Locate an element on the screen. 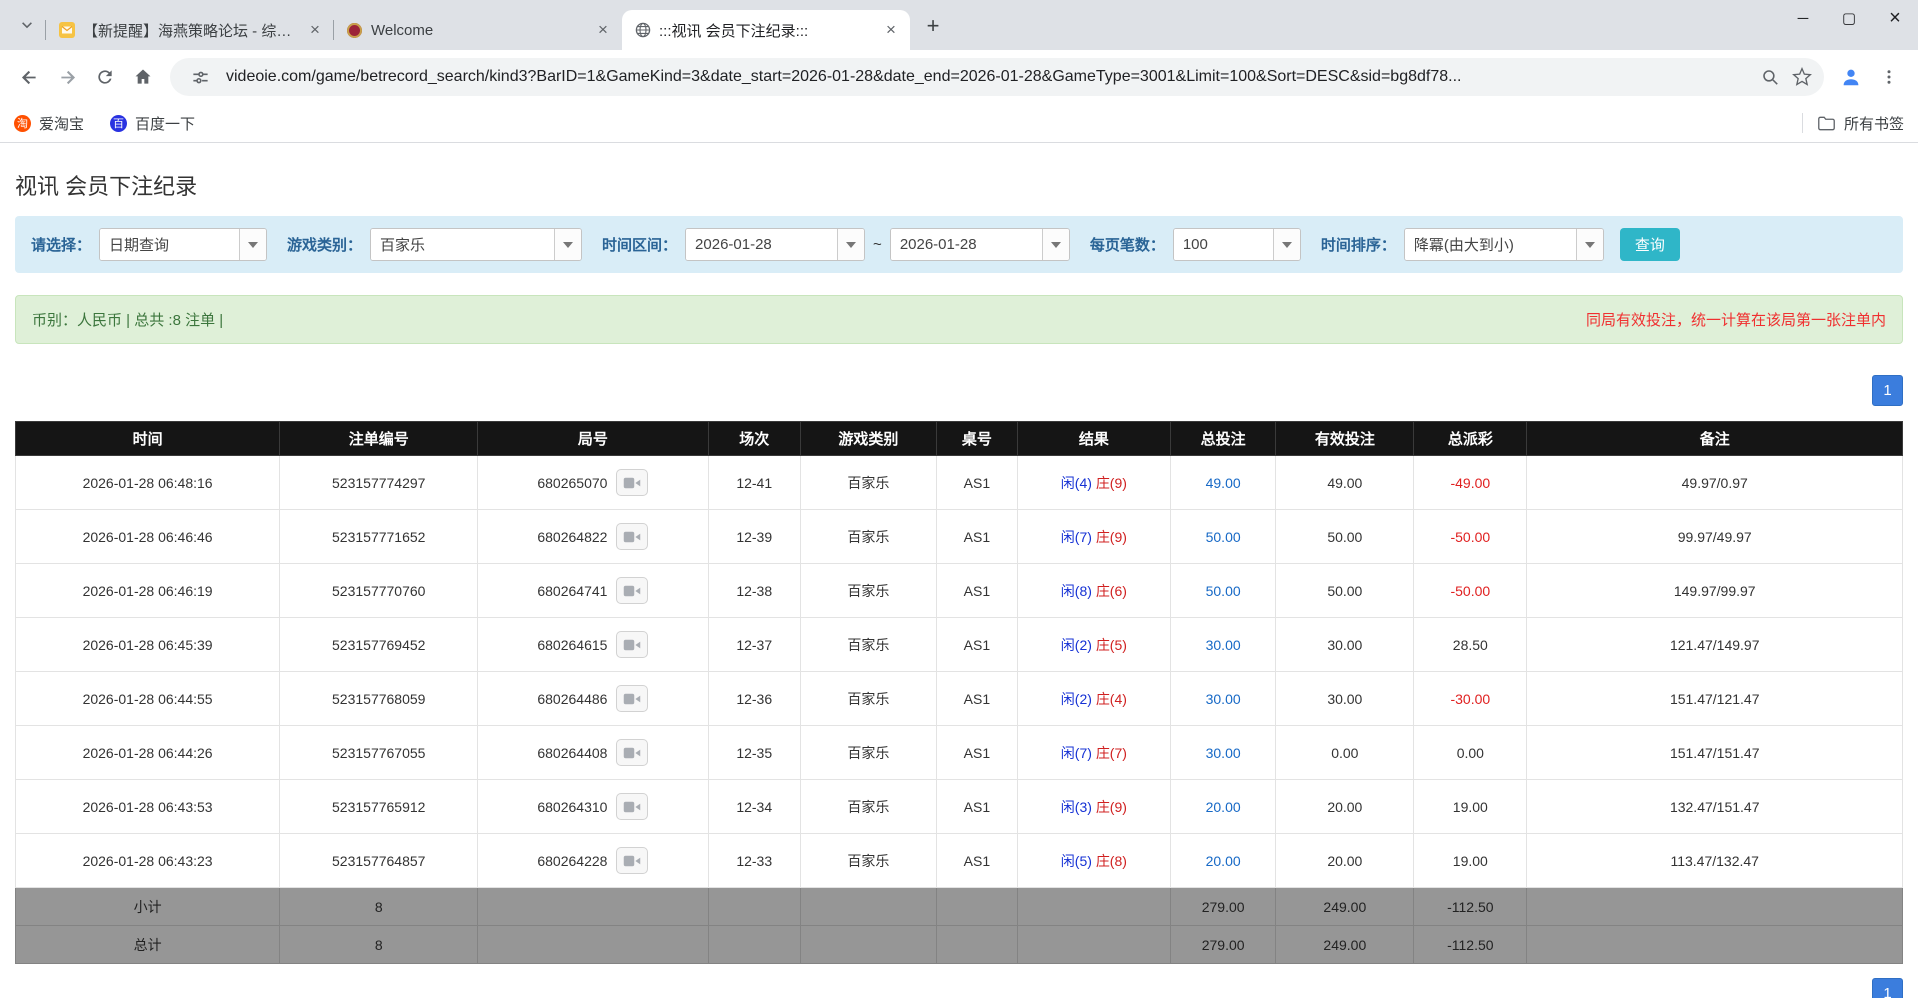 This screenshot has width=1918, height=998. date-start-picker is located at coordinates (775, 244).